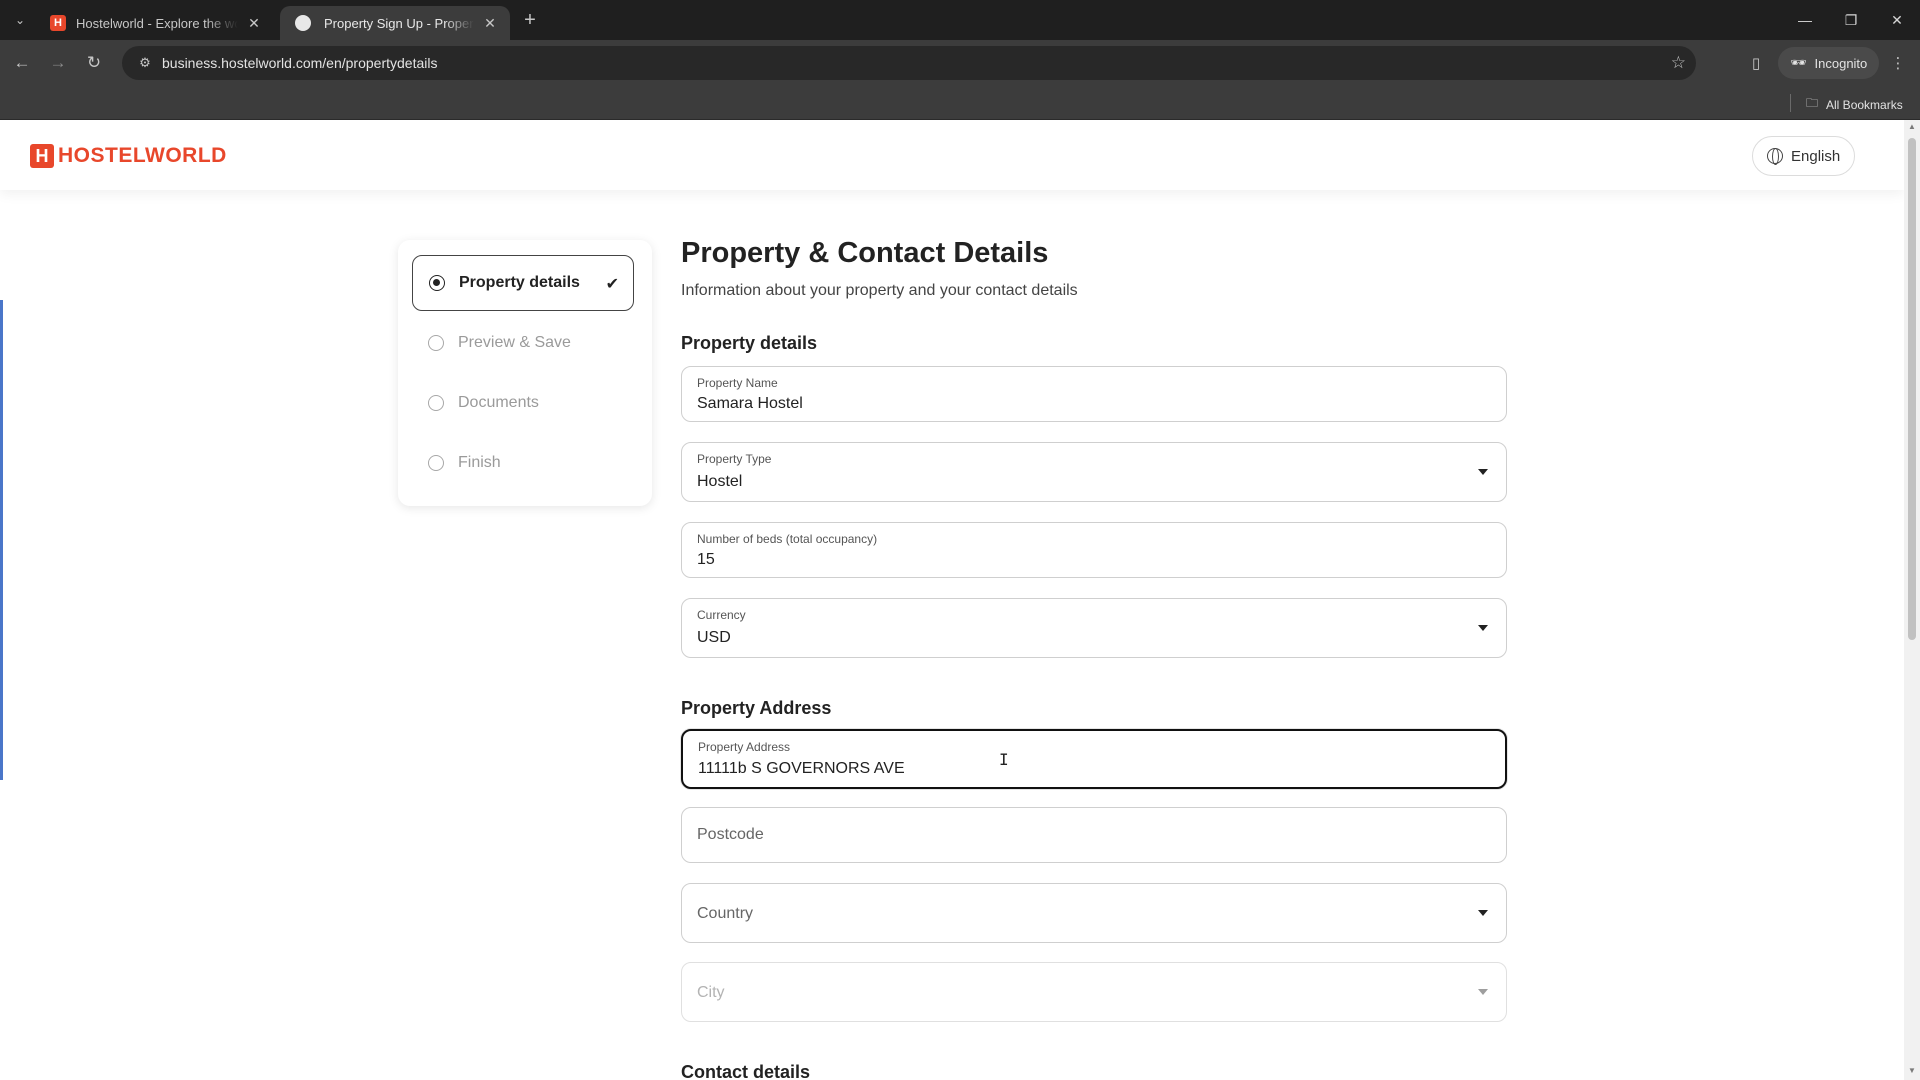 The height and width of the screenshot is (1080, 1920). Describe the element at coordinates (303, 23) in the screenshot. I see `loading-dot-favicon-icon` at that location.